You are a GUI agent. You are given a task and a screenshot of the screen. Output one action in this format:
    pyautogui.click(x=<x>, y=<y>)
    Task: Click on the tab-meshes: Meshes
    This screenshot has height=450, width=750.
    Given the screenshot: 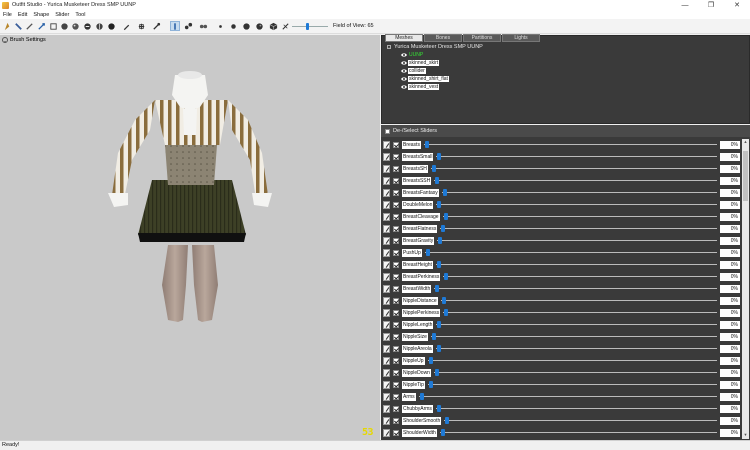 What is the action you would take?
    pyautogui.click(x=404, y=38)
    